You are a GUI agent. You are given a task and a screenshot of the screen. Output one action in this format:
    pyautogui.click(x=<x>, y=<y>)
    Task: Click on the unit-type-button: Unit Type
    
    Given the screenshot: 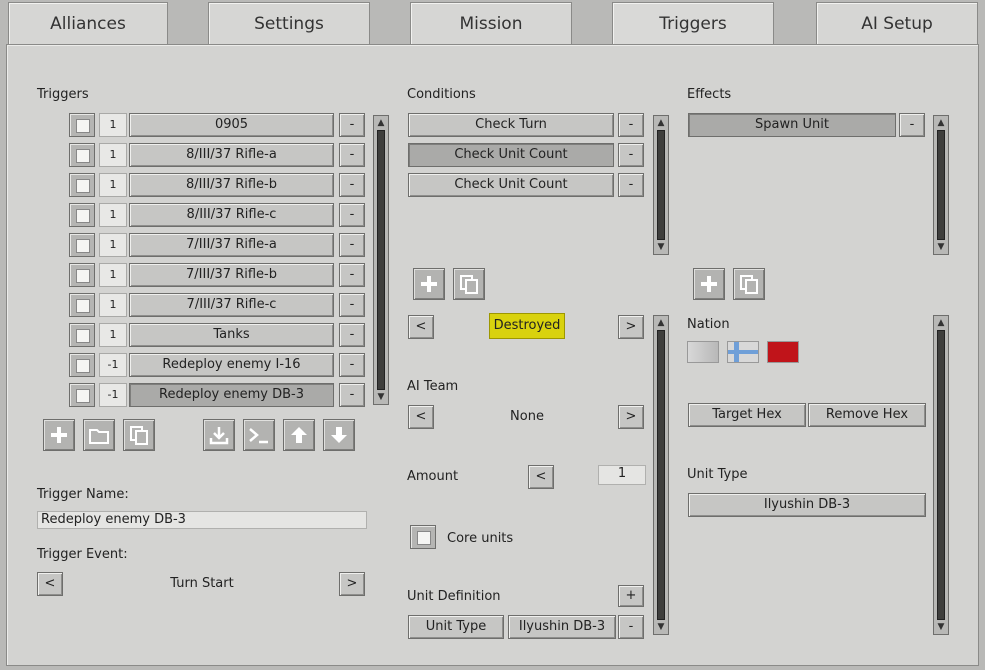 What is the action you would take?
    pyautogui.click(x=456, y=627)
    